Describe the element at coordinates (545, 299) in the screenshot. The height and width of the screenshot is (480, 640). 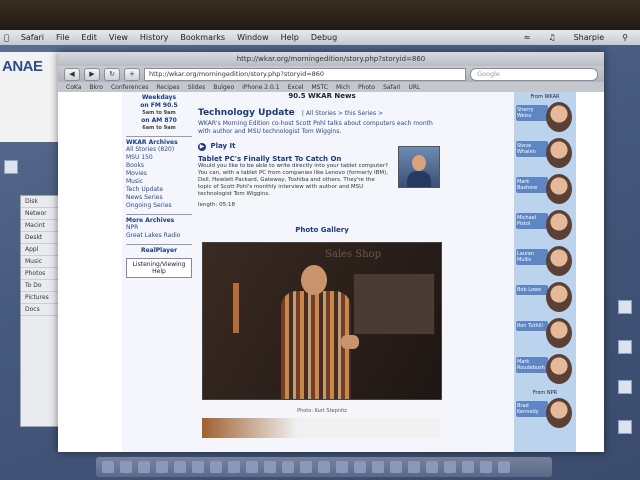
I see `host-card: Bob Lowe` at that location.